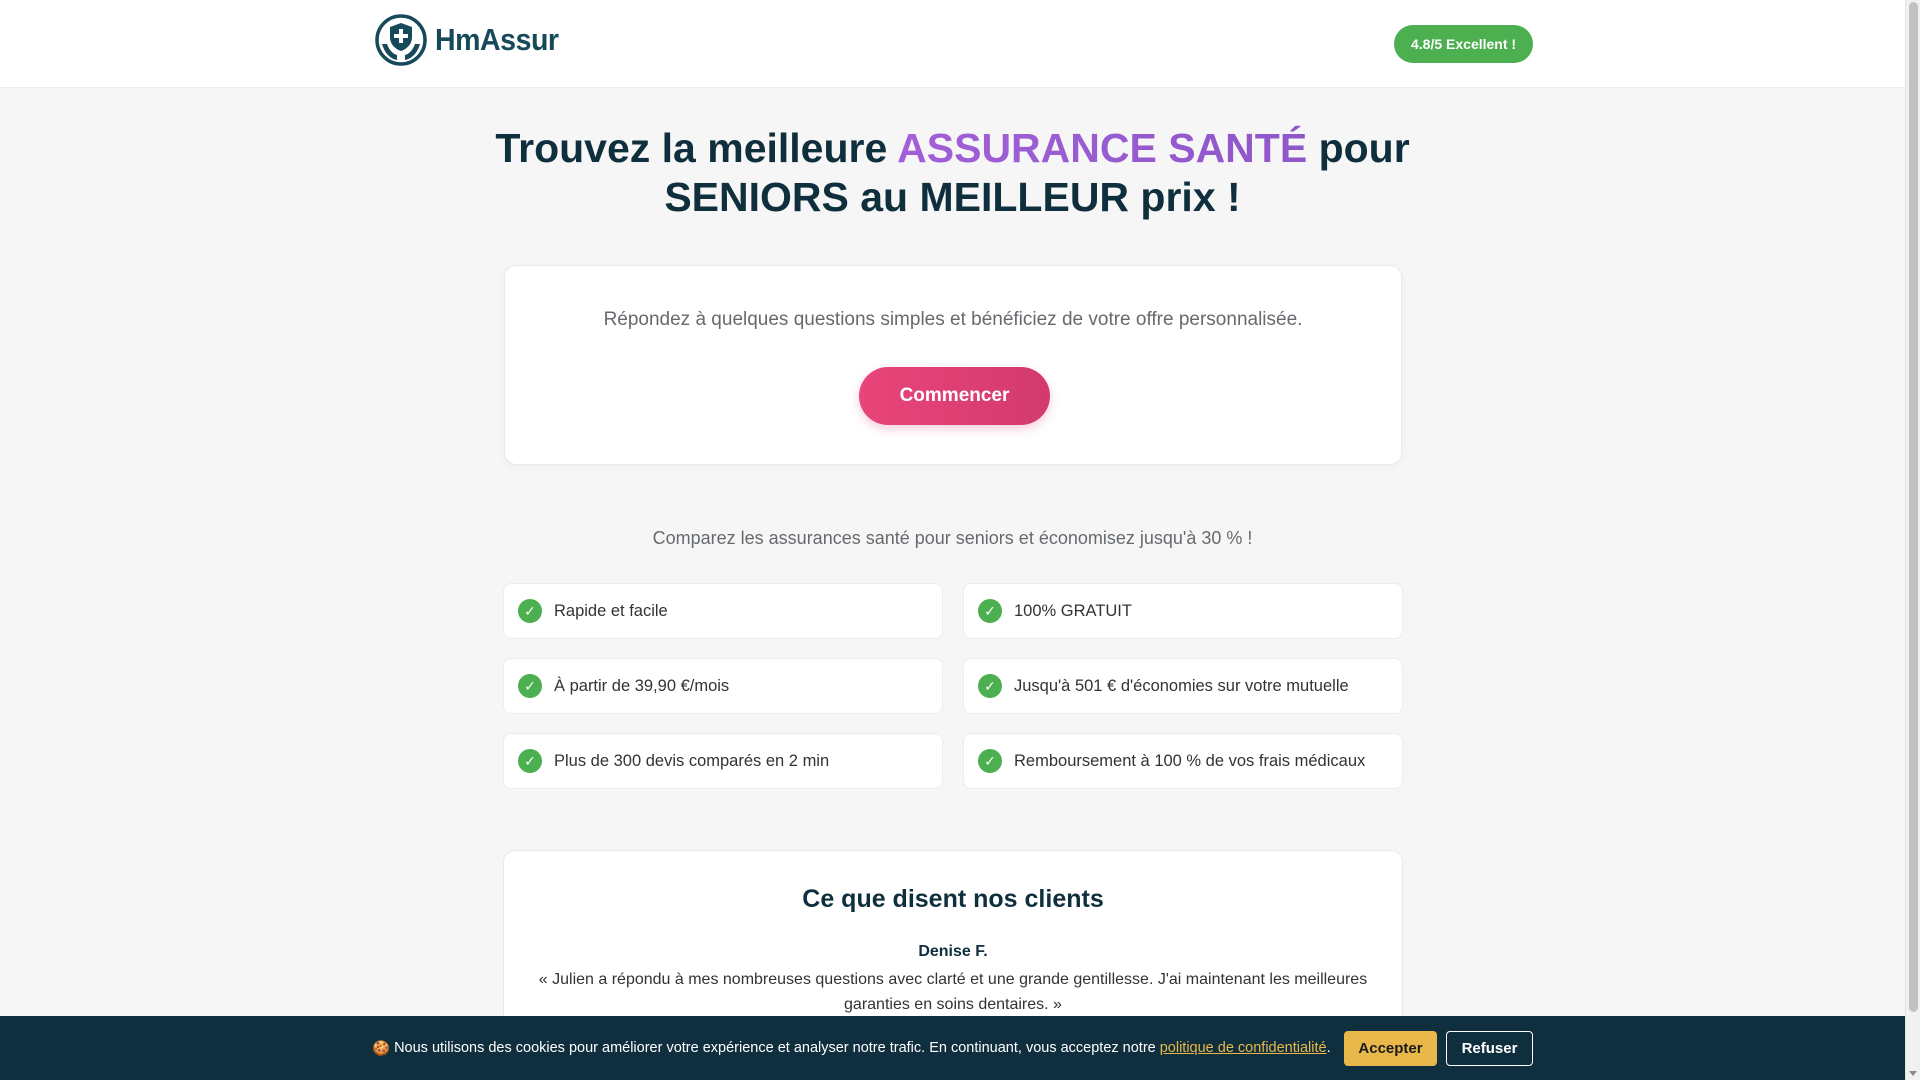  I want to click on testimonial-author: Denise F., so click(953, 951).